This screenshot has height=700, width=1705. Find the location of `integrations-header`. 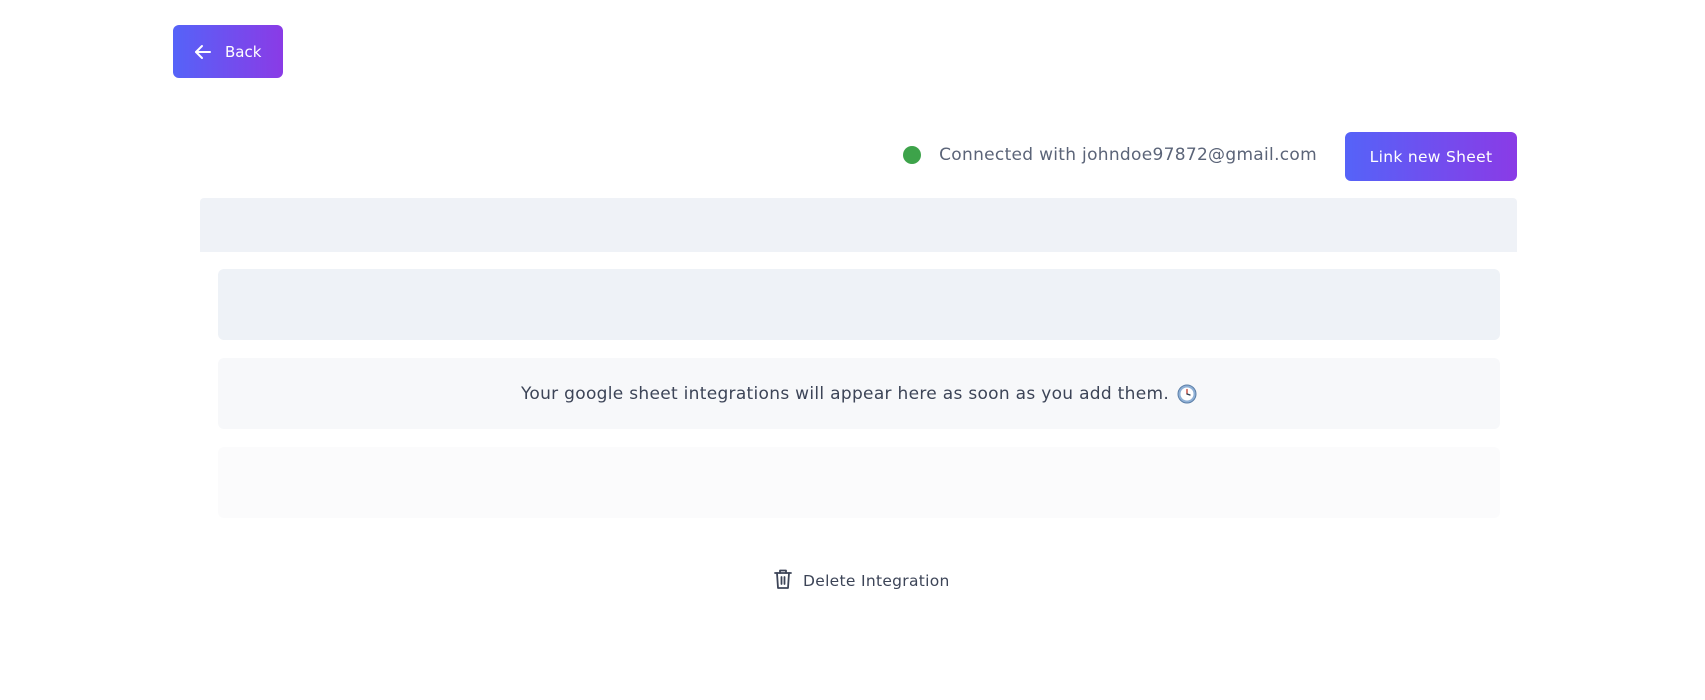

integrations-header is located at coordinates (858, 225).